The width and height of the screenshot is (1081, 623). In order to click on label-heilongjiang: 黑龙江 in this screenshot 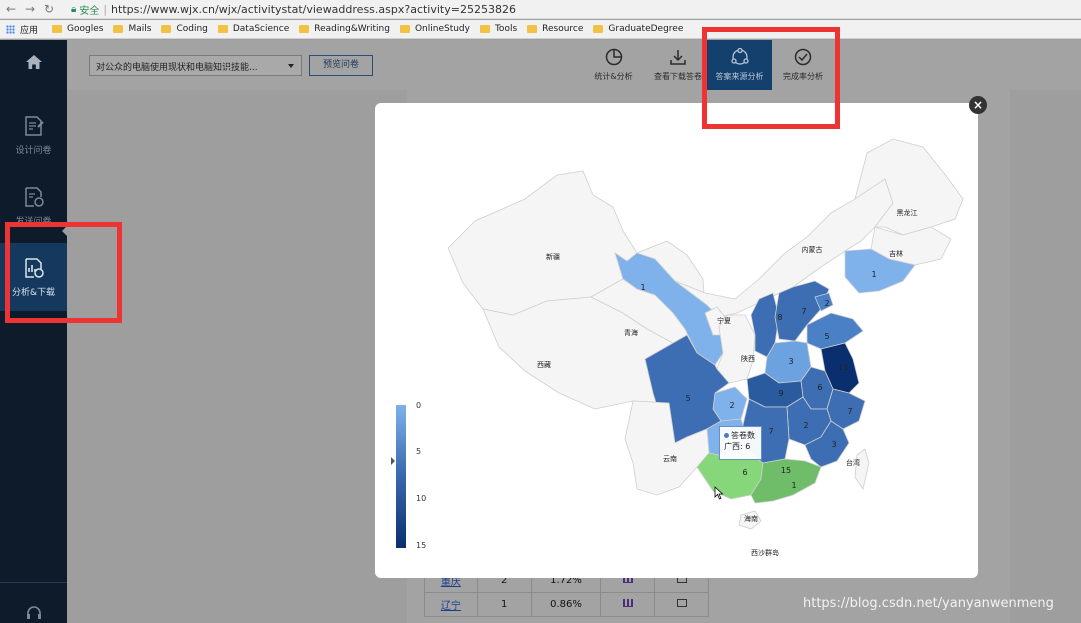, I will do `click(907, 212)`.